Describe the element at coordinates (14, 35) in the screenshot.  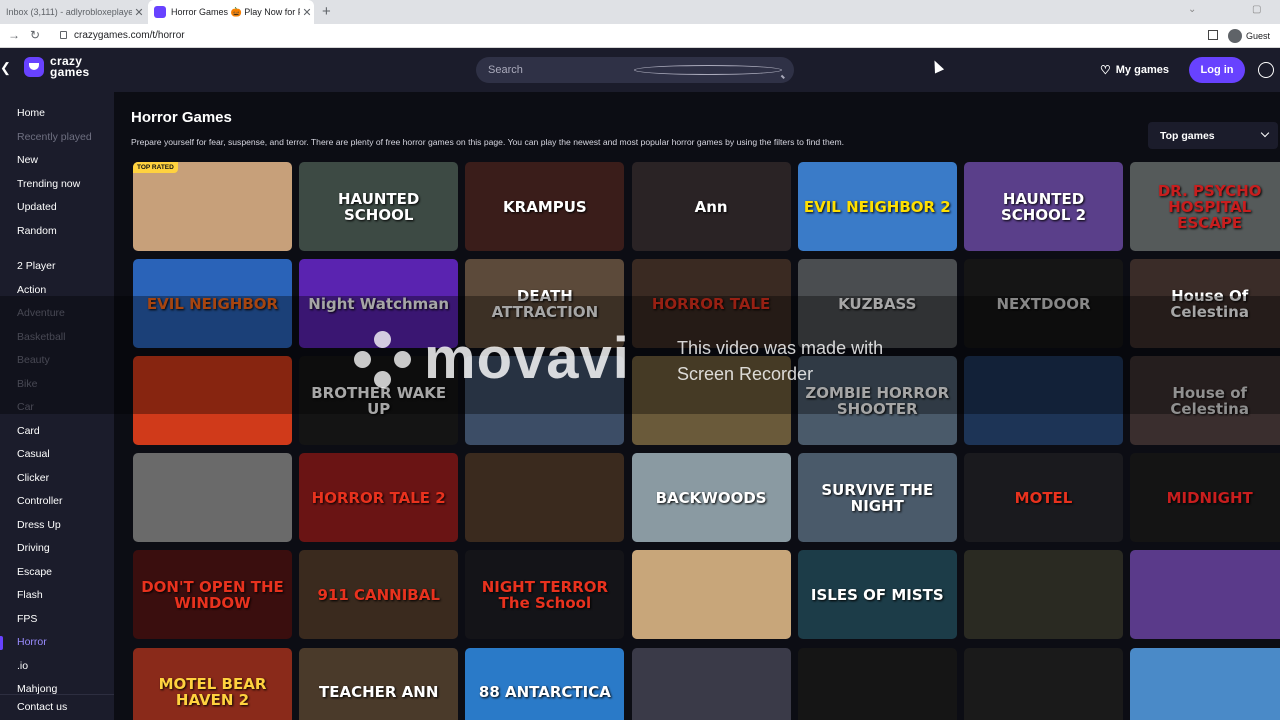
I see `forward-icon: →` at that location.